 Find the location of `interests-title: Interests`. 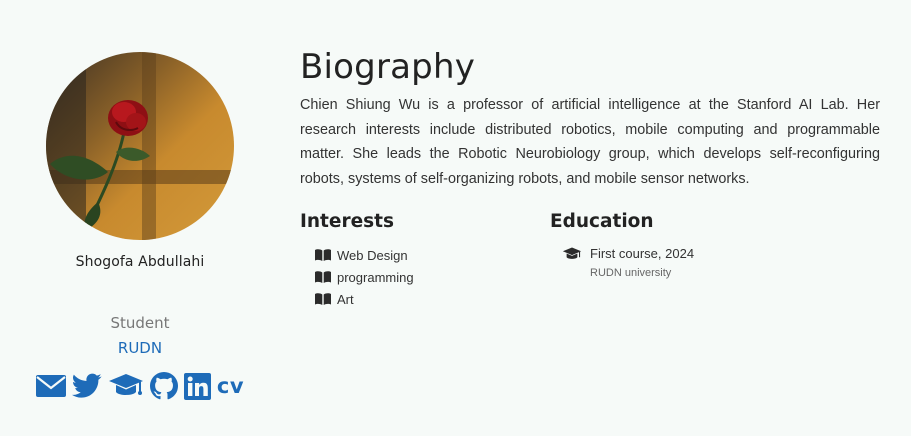

interests-title: Interests is located at coordinates (347, 221).